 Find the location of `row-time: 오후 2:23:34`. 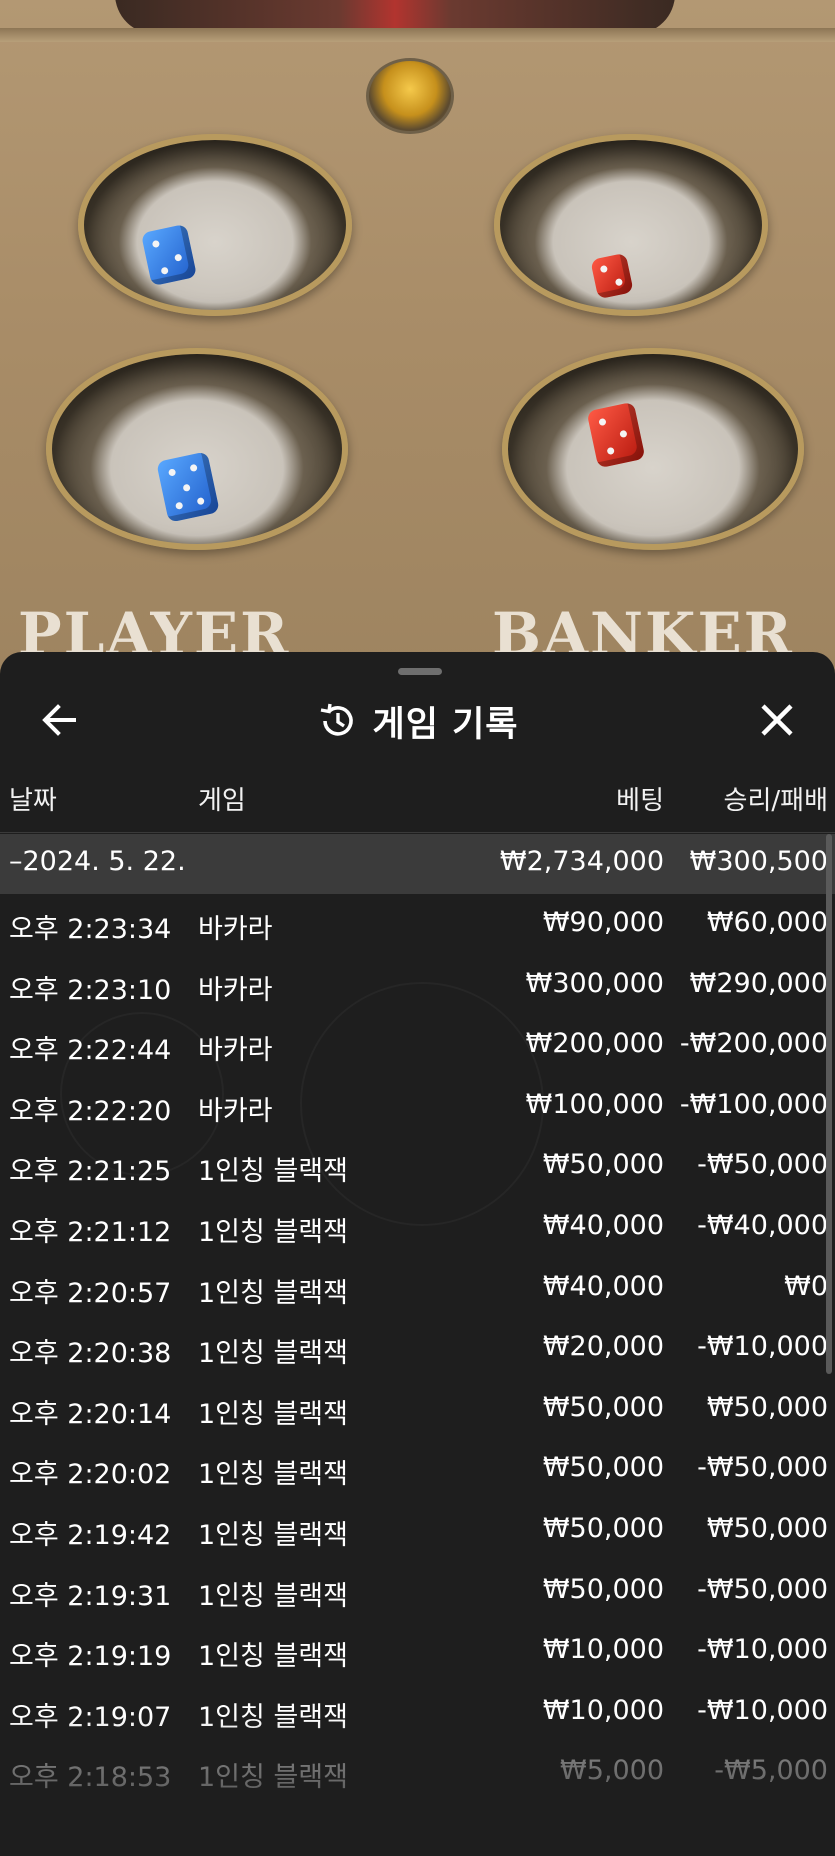

row-time: 오후 2:23:34 is located at coordinates (90, 929).